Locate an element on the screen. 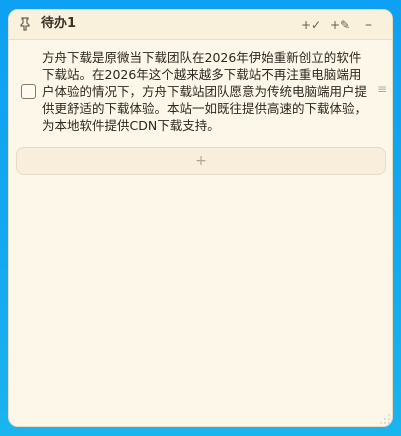 Image resolution: width=401 pixels, height=436 pixels. minimize-button: – is located at coordinates (372, 25).